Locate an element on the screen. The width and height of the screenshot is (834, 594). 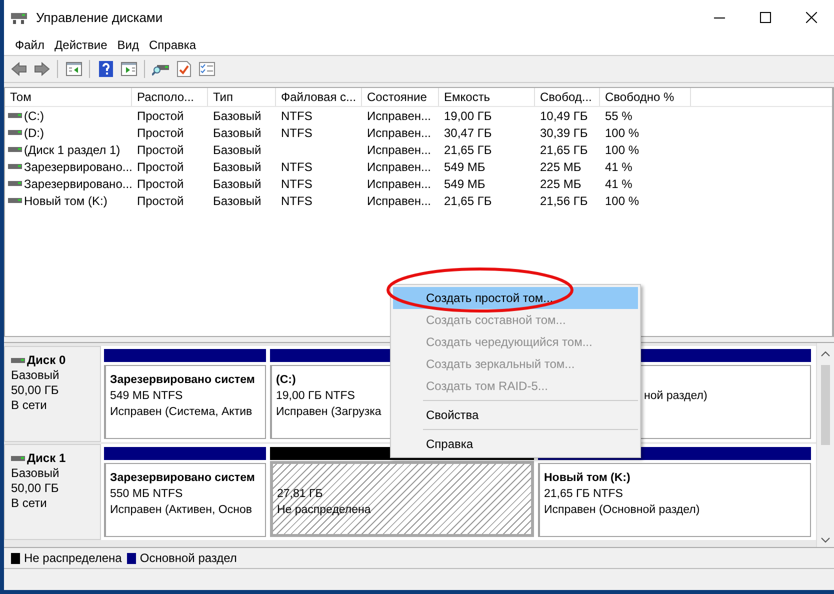
partition-size: 21,65 ГБ NTFS is located at coordinates (583, 494).